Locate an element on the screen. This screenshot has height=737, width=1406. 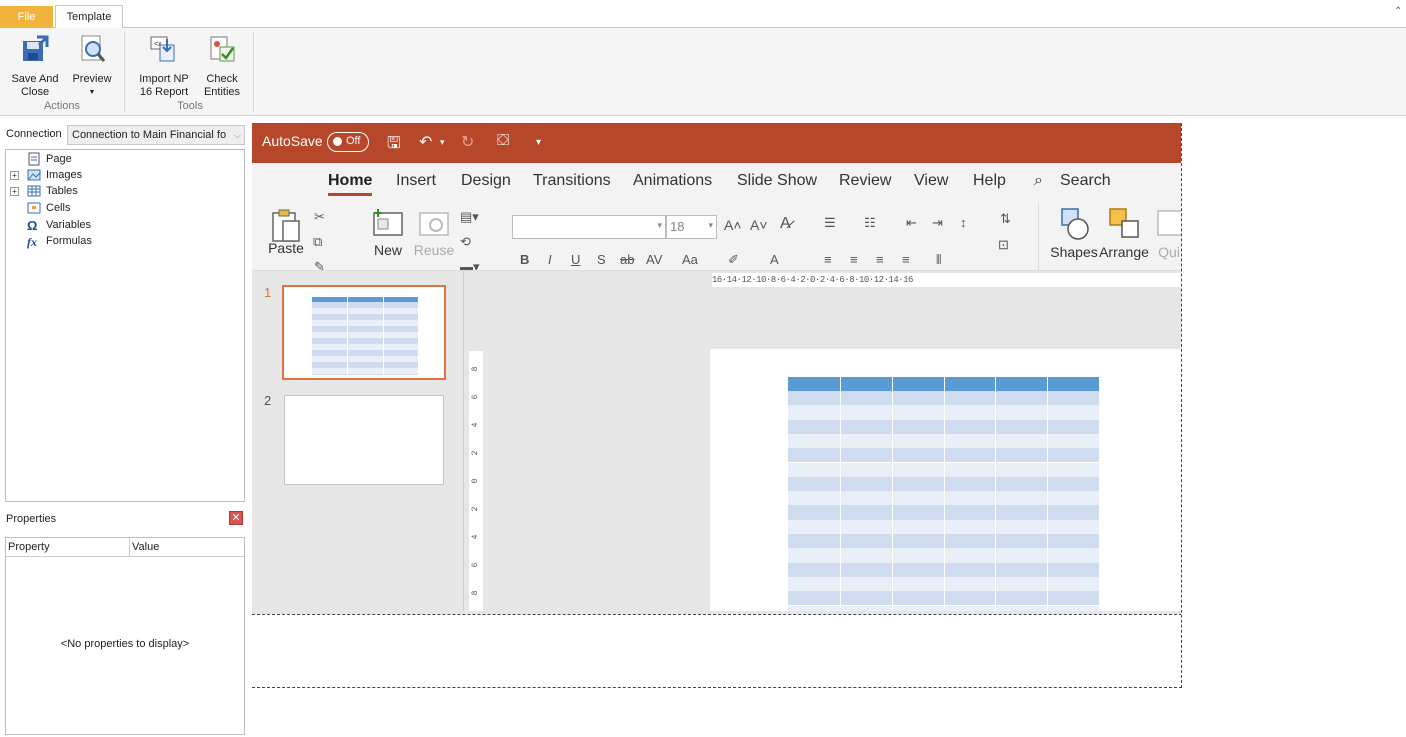
group-tools-label: Tools is located at coordinates (190, 106).